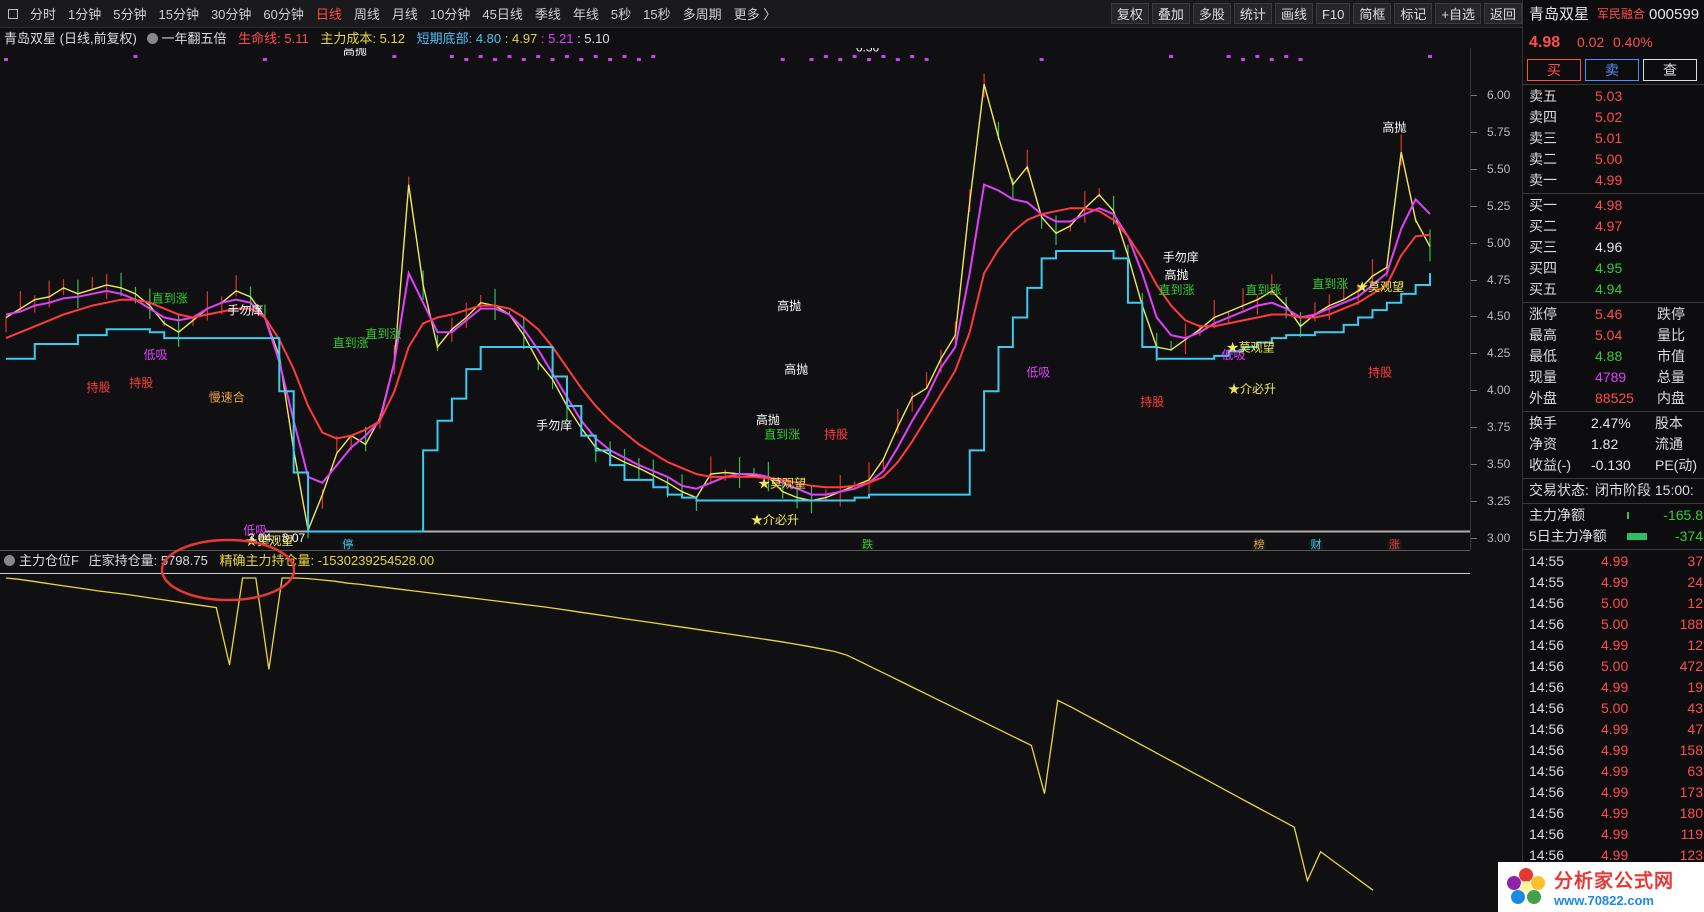 This screenshot has width=1704, height=912. I want to click on period-tab-3: 15分钟, so click(178, 13).